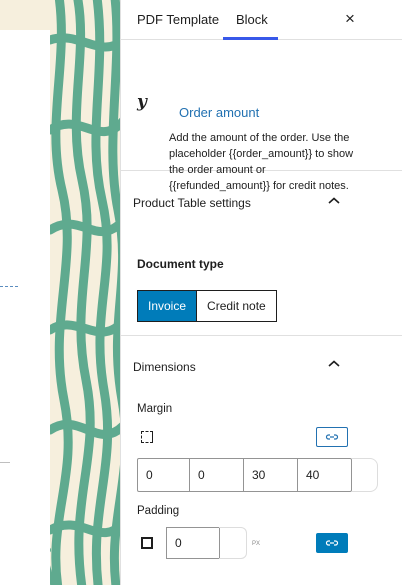 This screenshot has width=402, height=585. I want to click on margin-bottom-input: 30, so click(271, 475).